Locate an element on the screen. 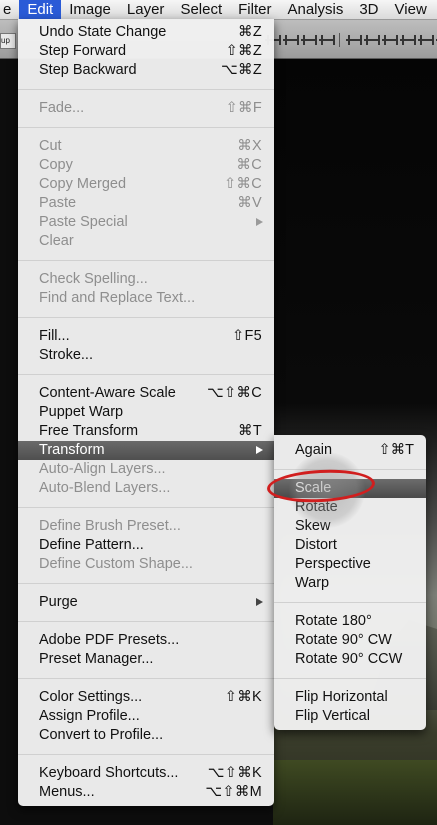  menu-item-purge: Purge is located at coordinates (146, 602).